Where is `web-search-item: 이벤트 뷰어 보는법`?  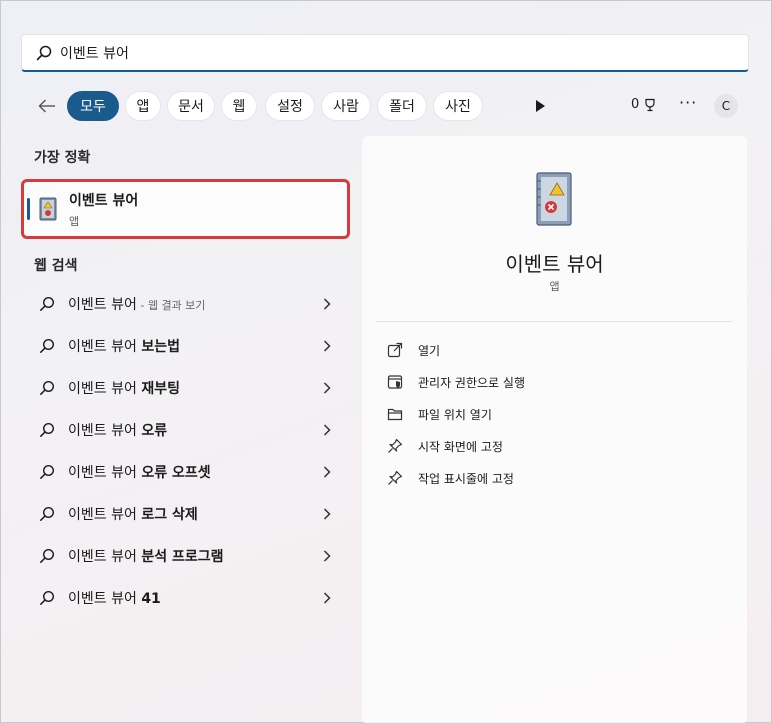
web-search-item: 이벤트 뷰어 보는법 is located at coordinates (183, 346).